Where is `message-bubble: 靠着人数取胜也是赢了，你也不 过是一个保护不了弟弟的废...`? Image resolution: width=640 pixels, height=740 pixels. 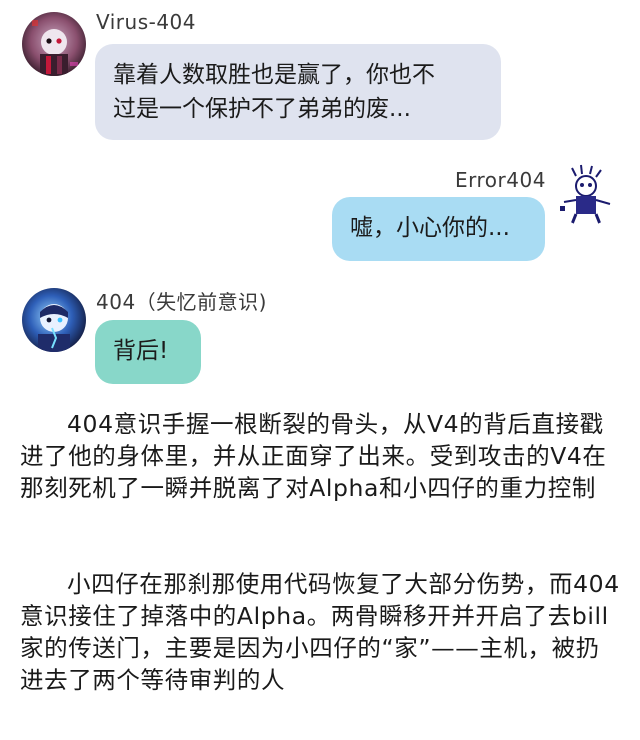
message-bubble: 靠着人数取胜也是赢了，你也不 过是一个保护不了弟弟的废... is located at coordinates (298, 92).